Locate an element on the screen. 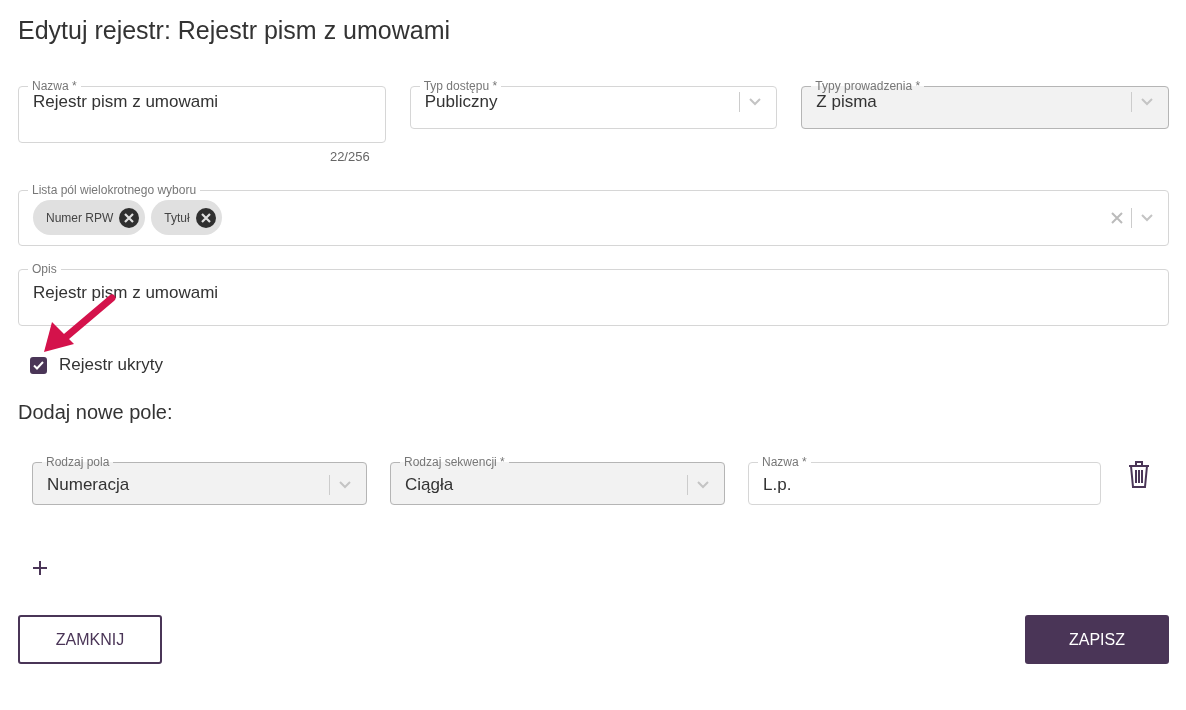  chip: Numer RPW is located at coordinates (89, 217).